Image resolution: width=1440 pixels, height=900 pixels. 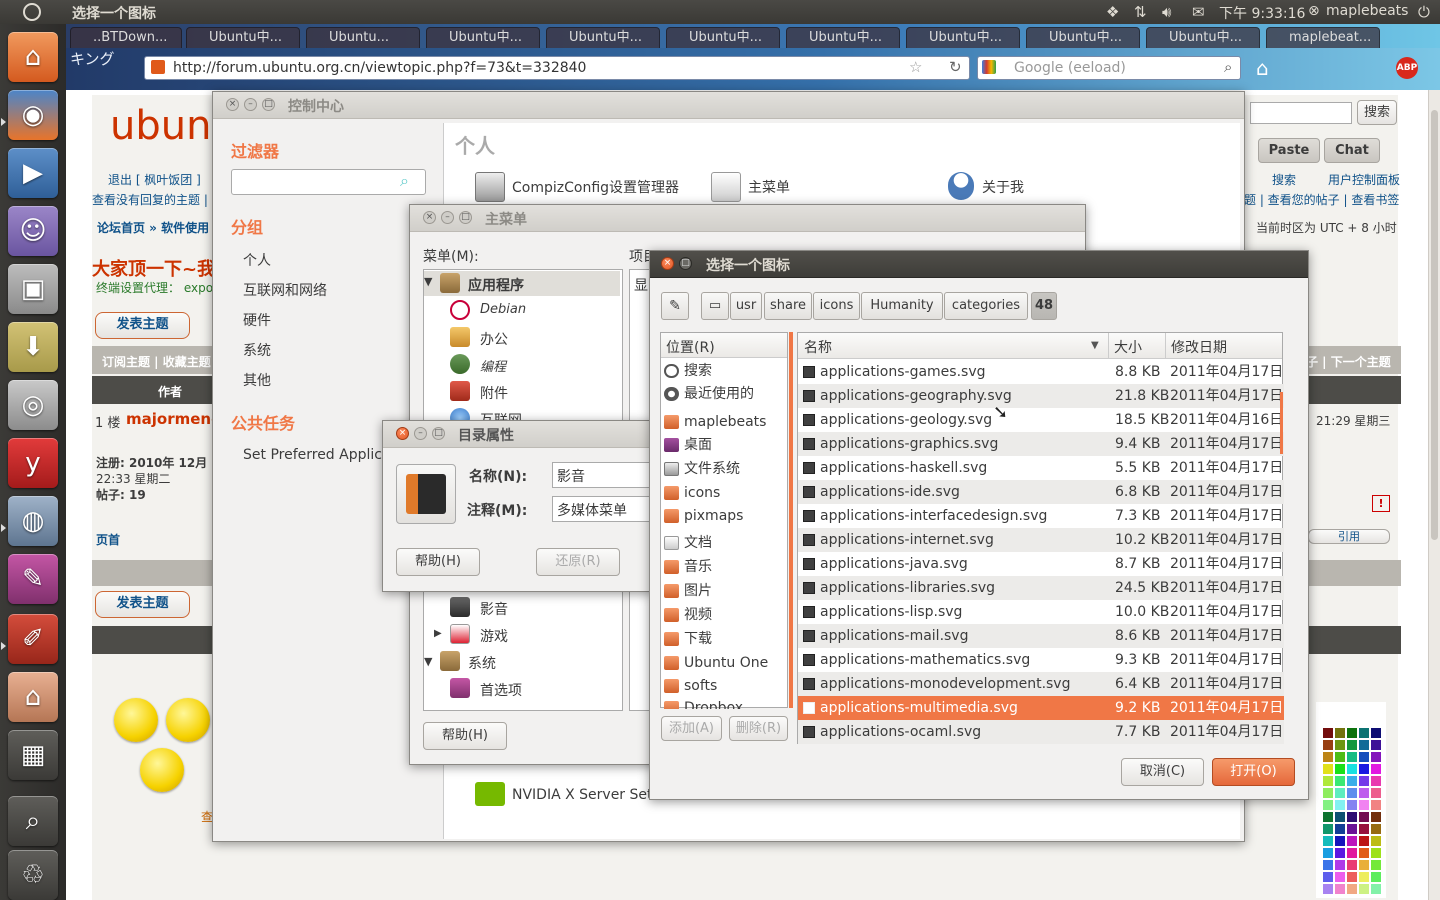 I want to click on text-editor-icon: ✐, so click(x=33, y=639).